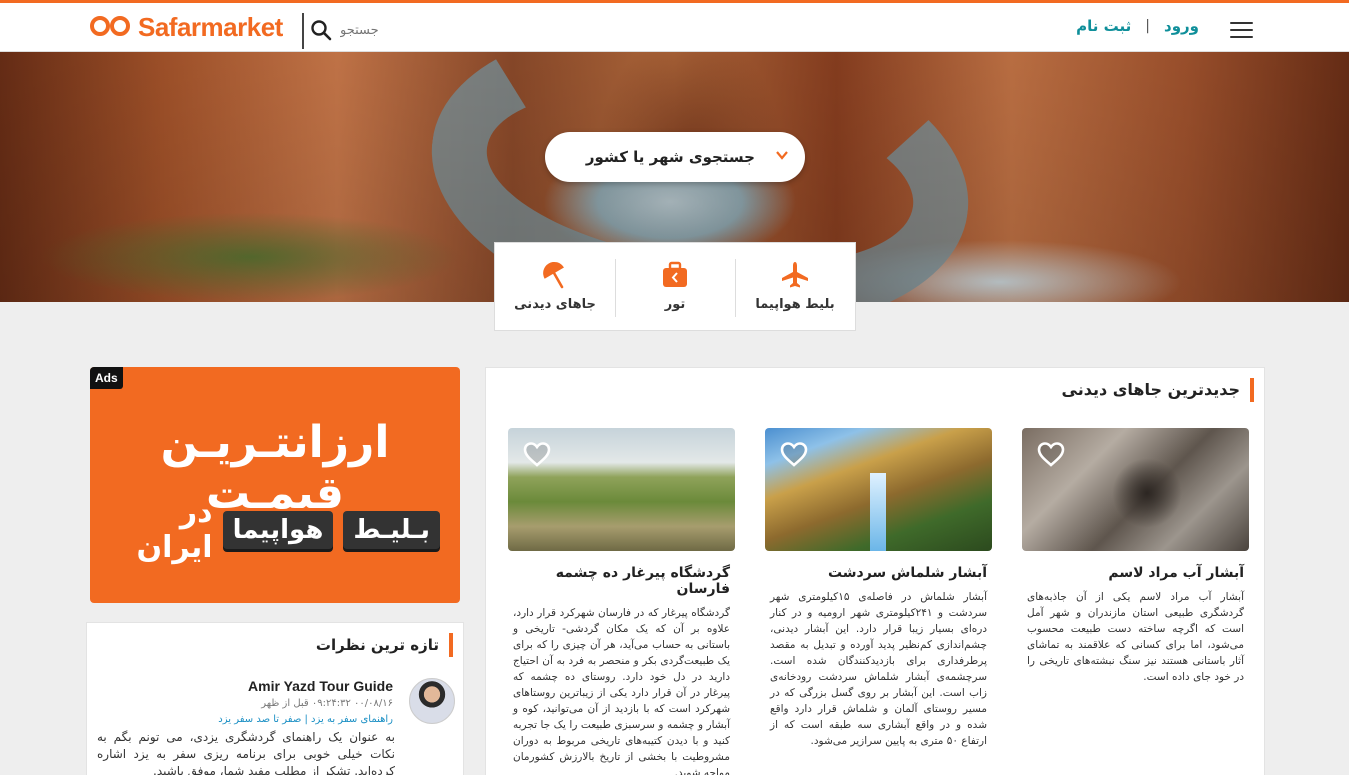 This screenshot has height=775, width=1349. I want to click on service-tabs: جاهای دیدنی تور بلیط هواپیما, so click(675, 286).